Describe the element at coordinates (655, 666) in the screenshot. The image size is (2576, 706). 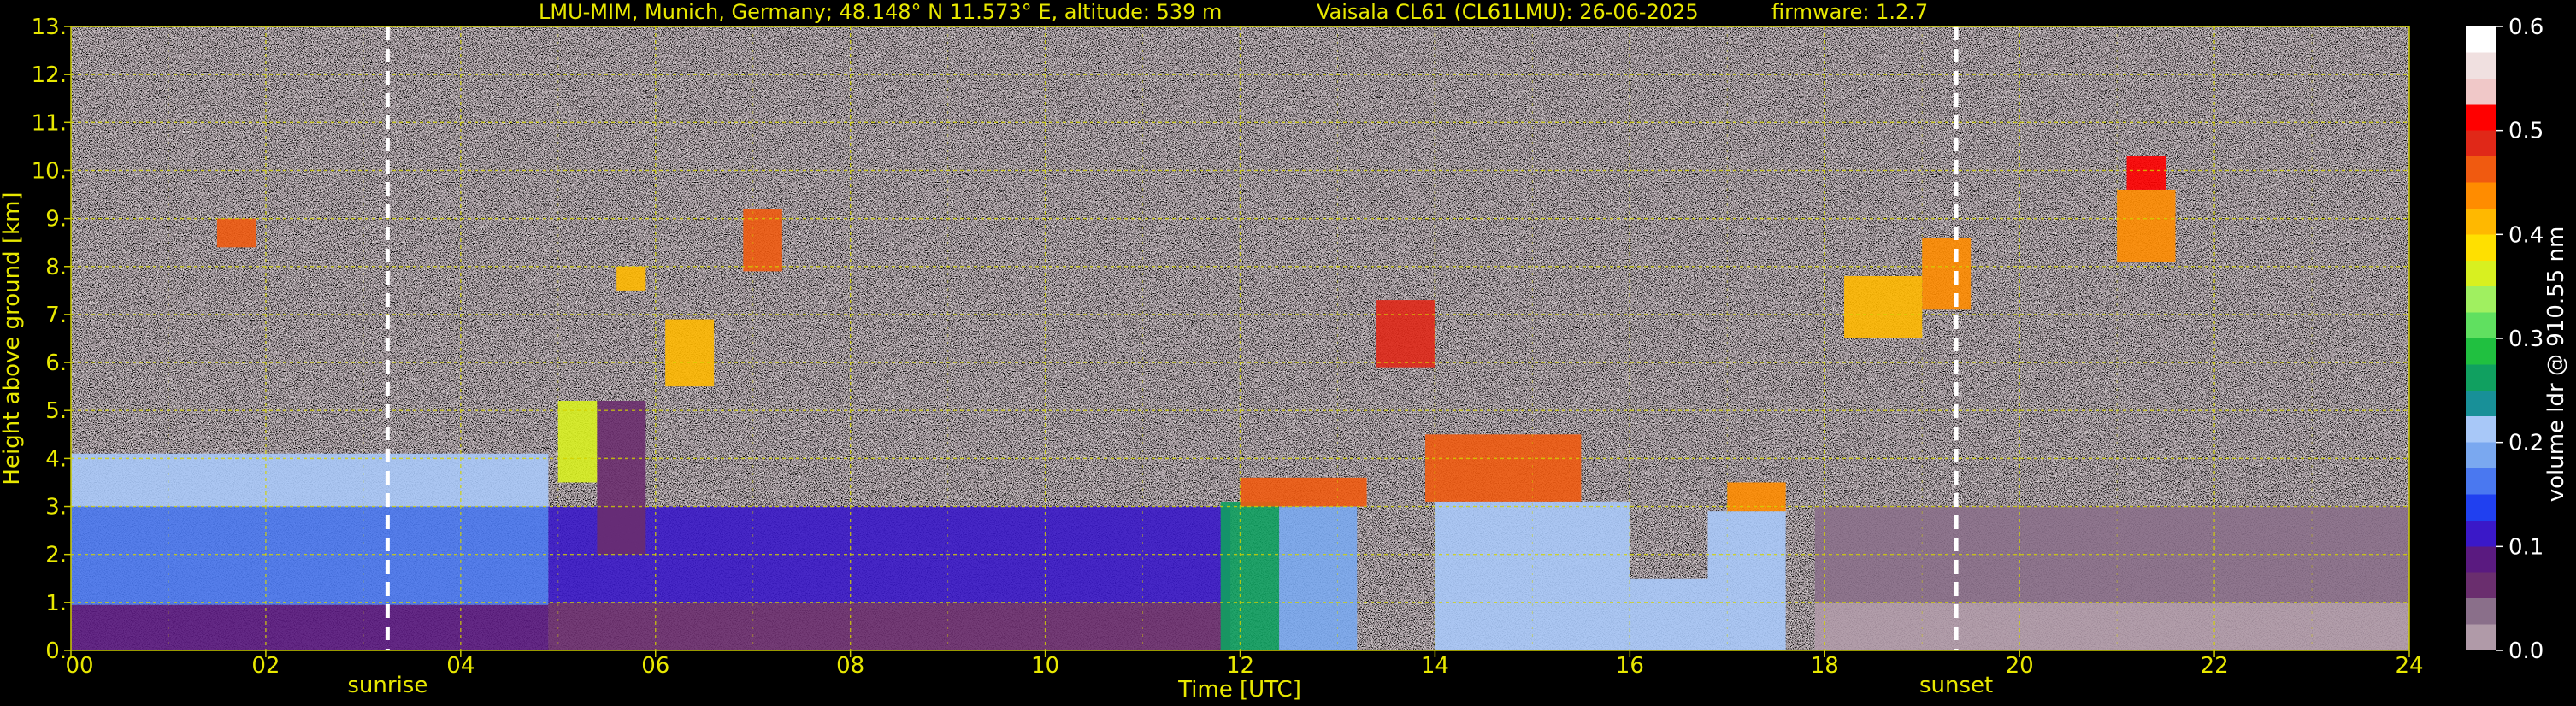
I see `x-tick-label: 06` at that location.